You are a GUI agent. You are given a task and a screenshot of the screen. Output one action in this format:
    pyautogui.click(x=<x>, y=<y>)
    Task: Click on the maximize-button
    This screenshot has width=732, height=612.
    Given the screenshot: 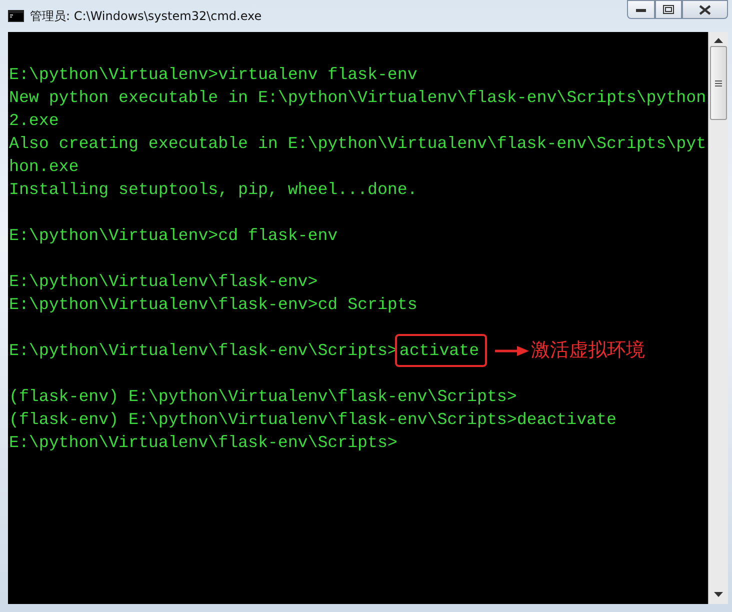 What is the action you would take?
    pyautogui.click(x=668, y=9)
    